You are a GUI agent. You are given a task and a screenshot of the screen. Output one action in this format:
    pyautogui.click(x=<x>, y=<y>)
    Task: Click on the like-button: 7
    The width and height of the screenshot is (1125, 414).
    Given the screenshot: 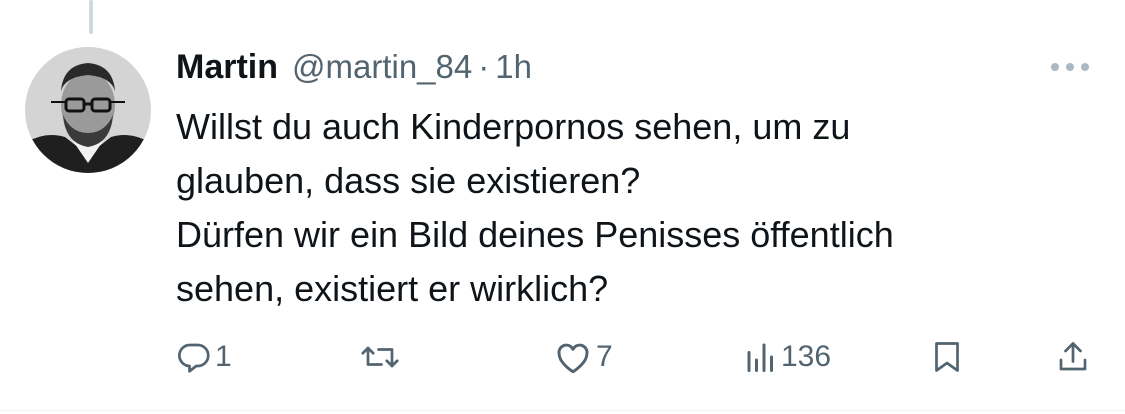 What is the action you would take?
    pyautogui.click(x=583, y=357)
    